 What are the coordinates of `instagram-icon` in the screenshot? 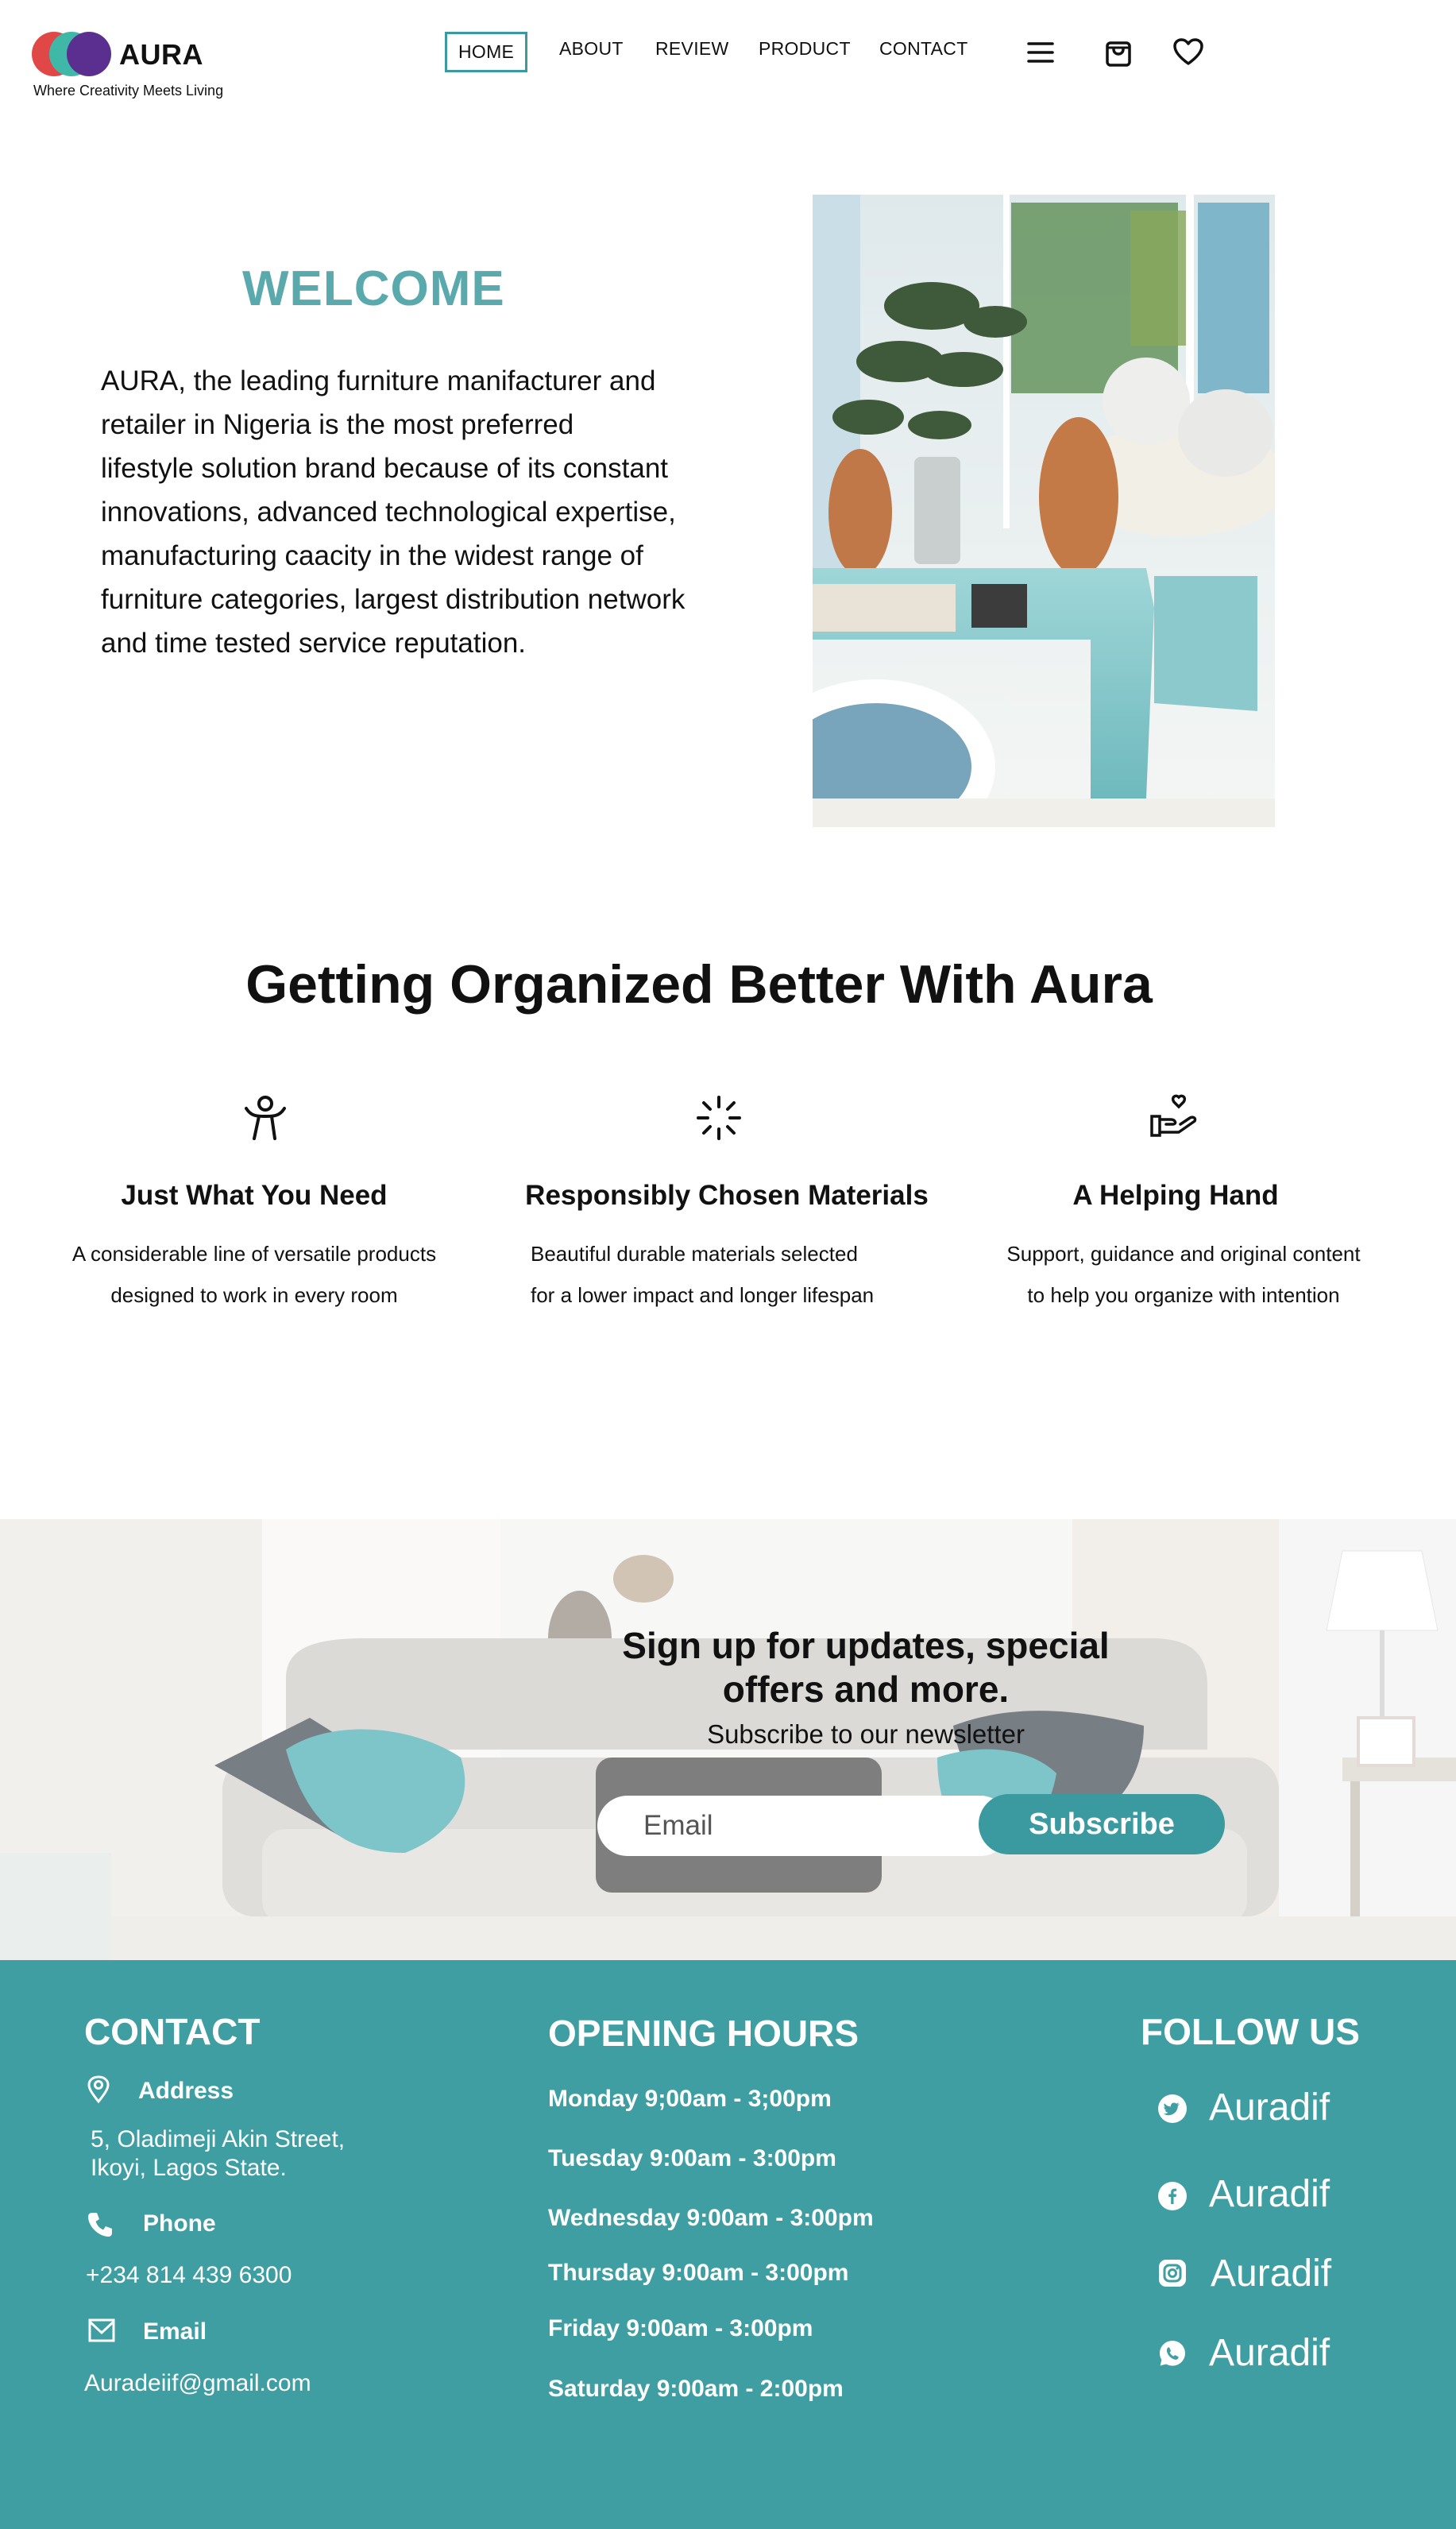 It's located at (1172, 2273).